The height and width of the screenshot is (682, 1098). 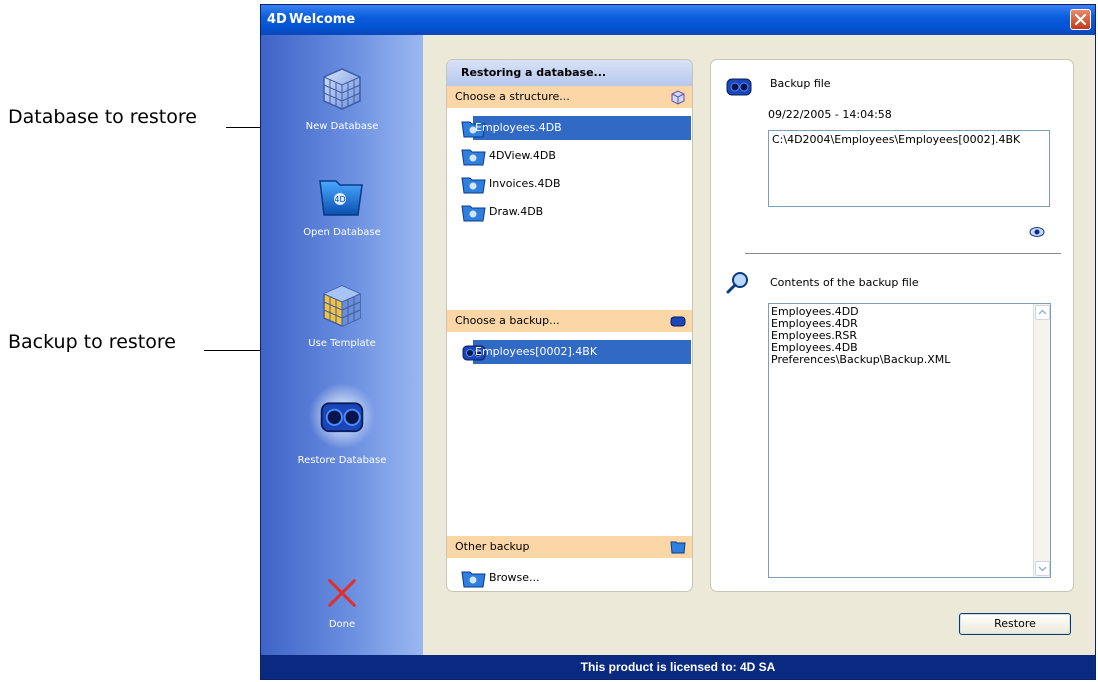 I want to click on backup-file-label: Backup file, so click(x=800, y=83).